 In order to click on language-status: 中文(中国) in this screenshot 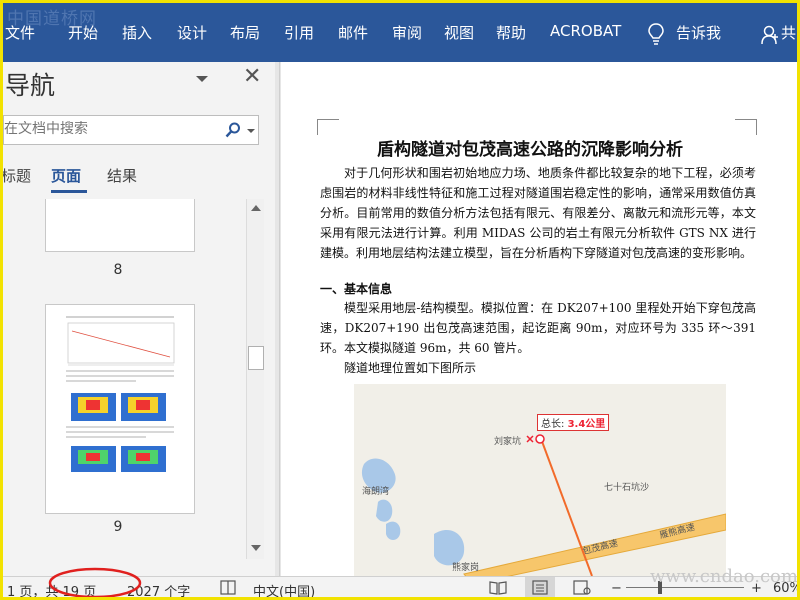, I will do `click(284, 590)`.